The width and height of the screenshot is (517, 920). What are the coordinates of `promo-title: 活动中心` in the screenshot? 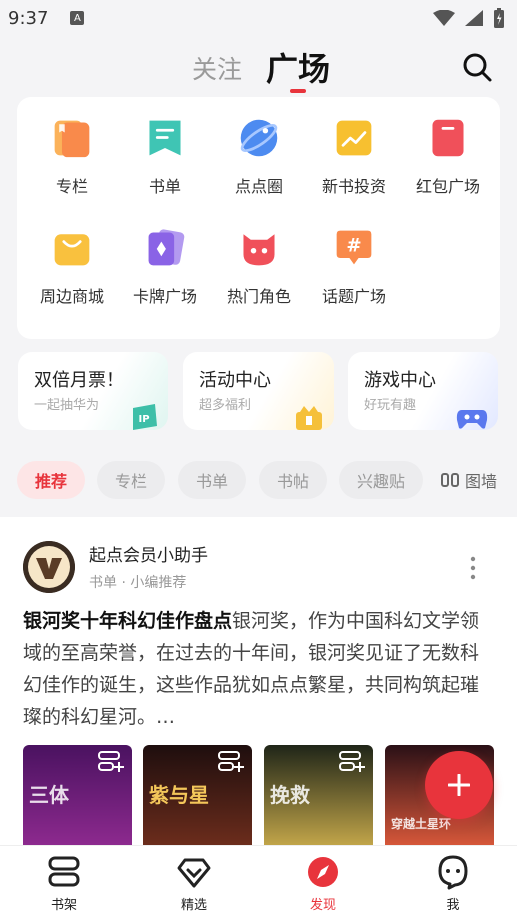 It's located at (235, 380).